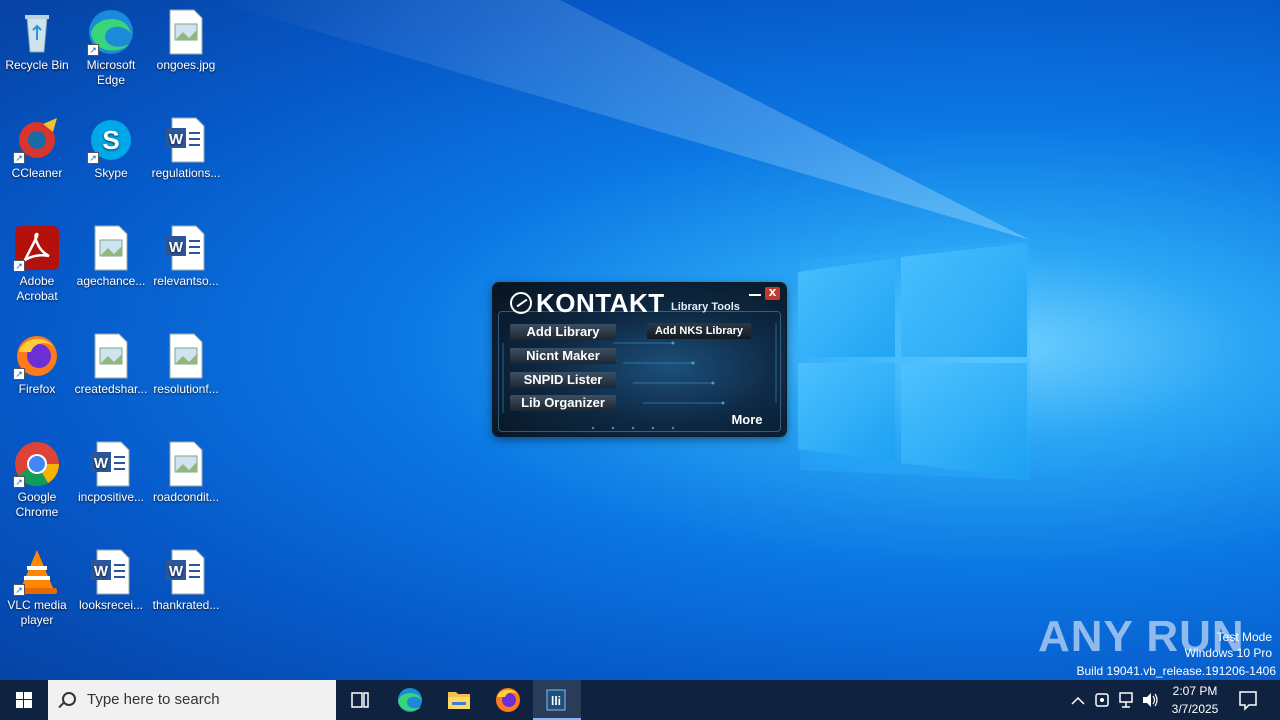 Image resolution: width=1280 pixels, height=720 pixels. Describe the element at coordinates (37, 572) in the screenshot. I see `vlc-icon: ↗` at that location.